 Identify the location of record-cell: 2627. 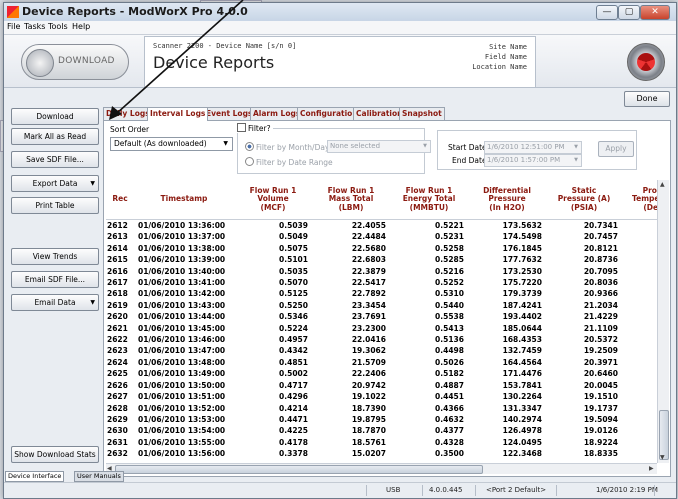
(117, 397).